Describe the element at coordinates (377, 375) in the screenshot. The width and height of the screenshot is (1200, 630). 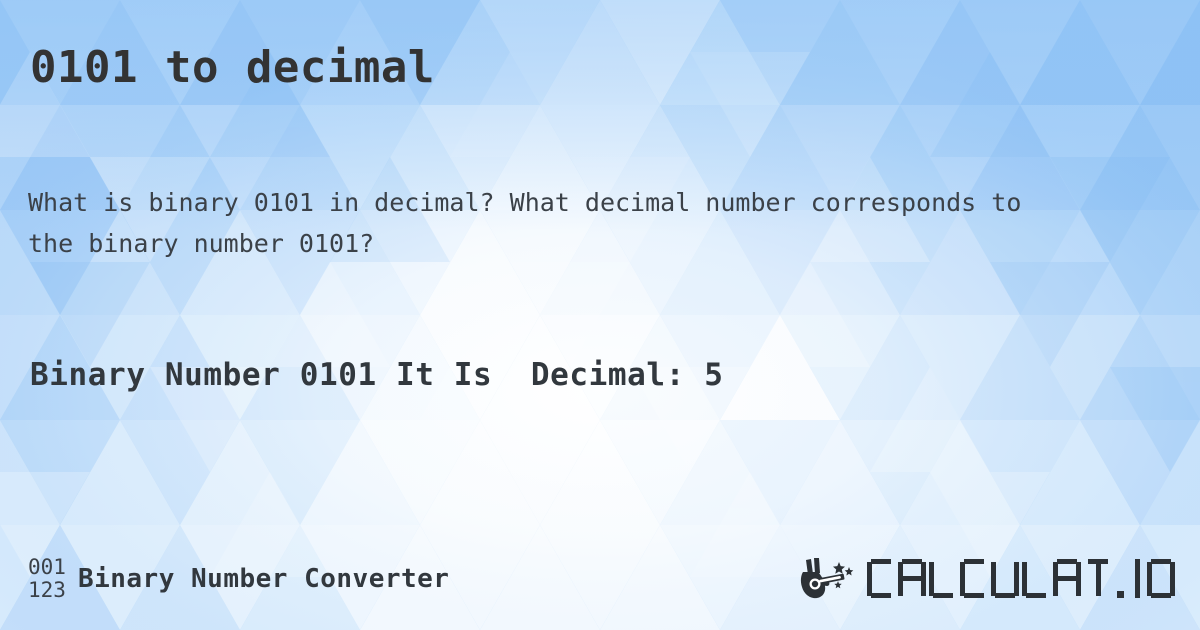
I see `result-line: Binary Number 0101 It Is Decimal: 5` at that location.